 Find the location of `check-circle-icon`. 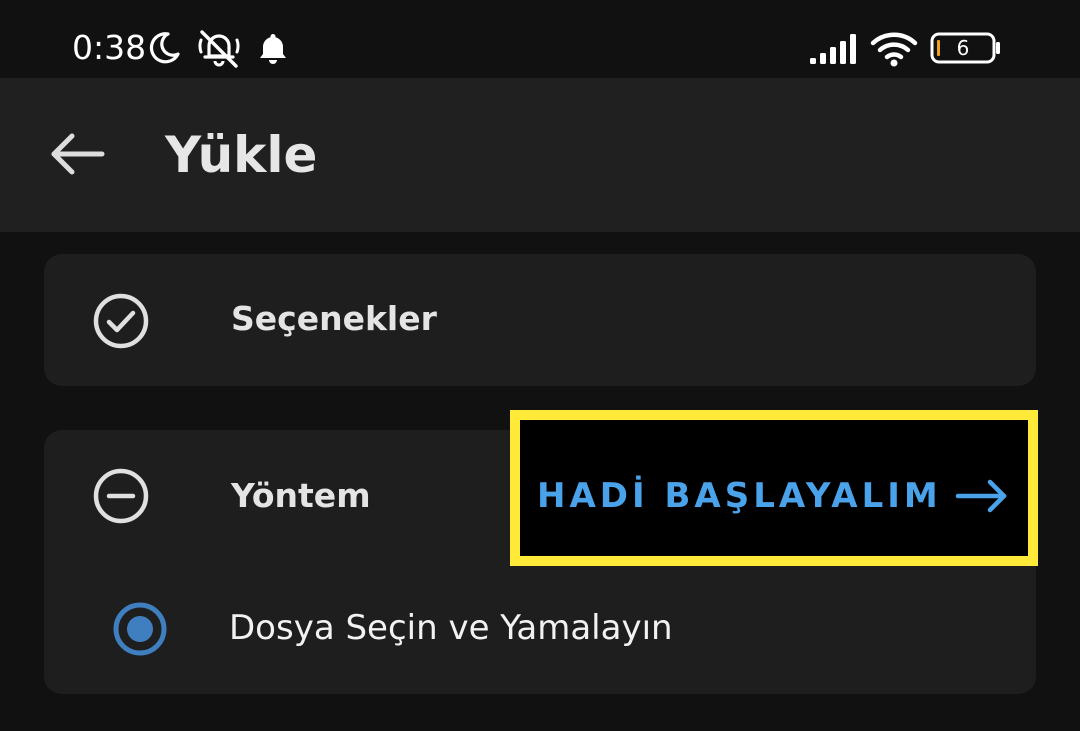

check-circle-icon is located at coordinates (121, 321).